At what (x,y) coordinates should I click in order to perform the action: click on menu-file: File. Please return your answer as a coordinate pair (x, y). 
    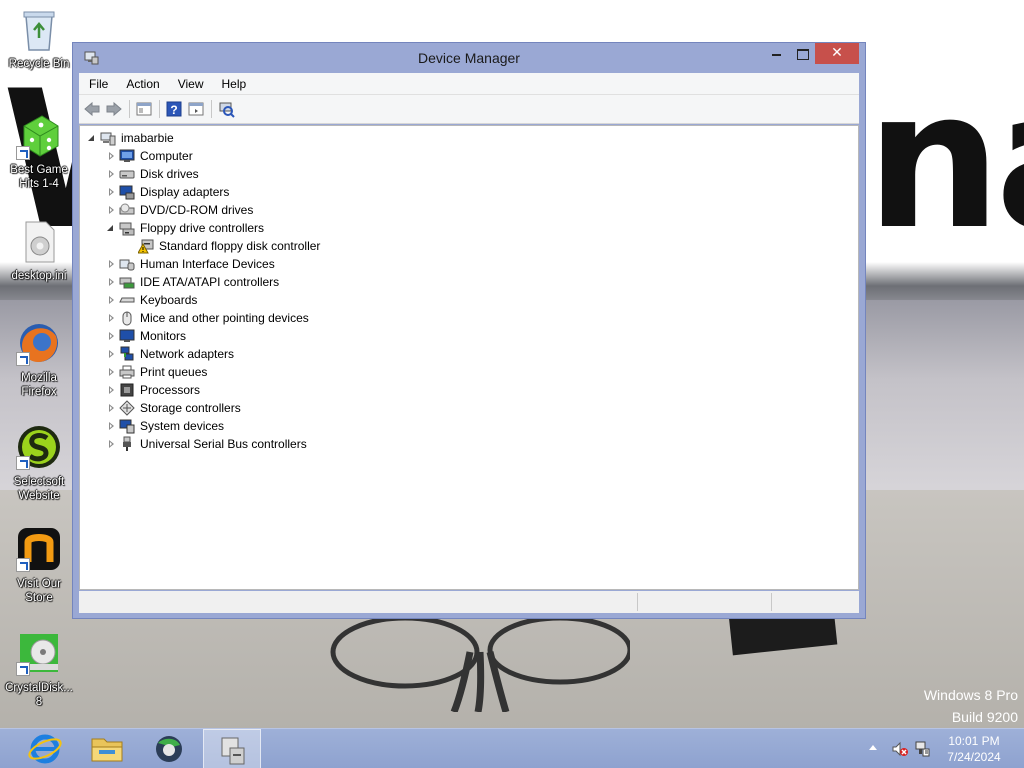
    Looking at the image, I should click on (97, 84).